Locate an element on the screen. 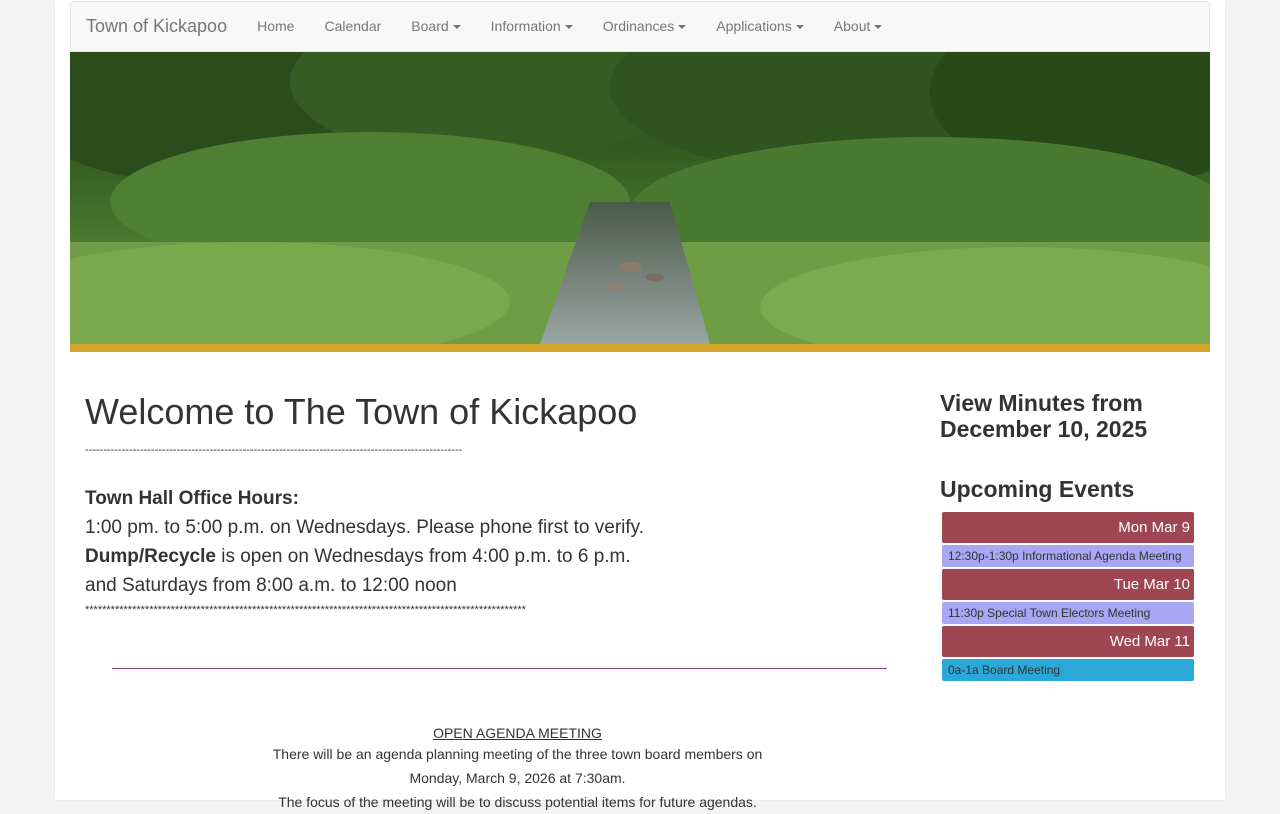 The image size is (1280, 814). nav-calendar: Calendar is located at coordinates (352, 26).